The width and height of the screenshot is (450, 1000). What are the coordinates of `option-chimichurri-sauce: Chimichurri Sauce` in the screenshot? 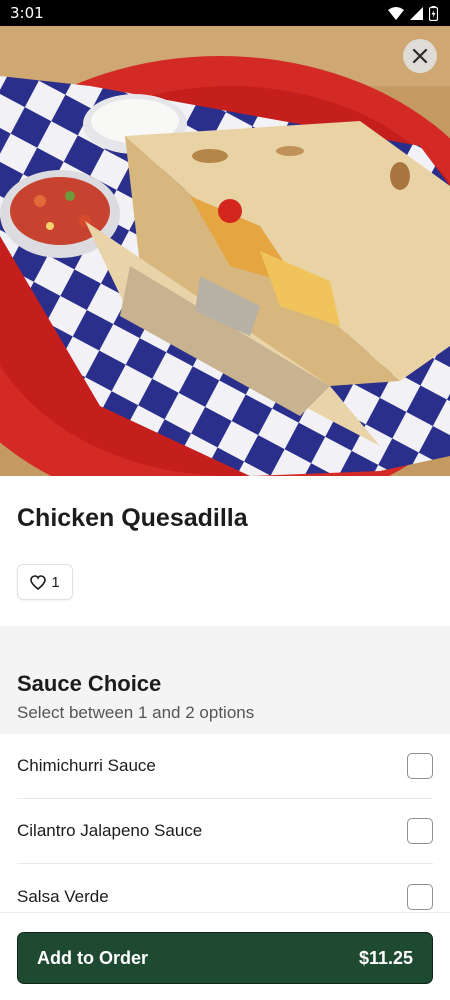 It's located at (225, 766).